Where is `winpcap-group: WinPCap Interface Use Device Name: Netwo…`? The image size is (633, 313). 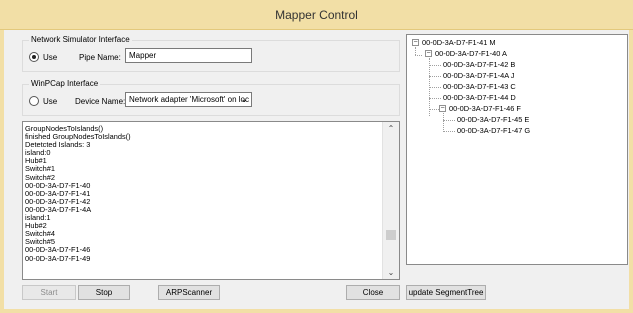
winpcap-group: WinPCap Interface Use Device Name: Netwo… is located at coordinates (211, 97).